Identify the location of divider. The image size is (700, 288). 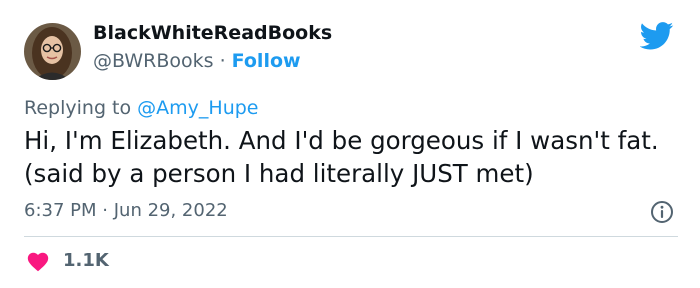
(351, 236).